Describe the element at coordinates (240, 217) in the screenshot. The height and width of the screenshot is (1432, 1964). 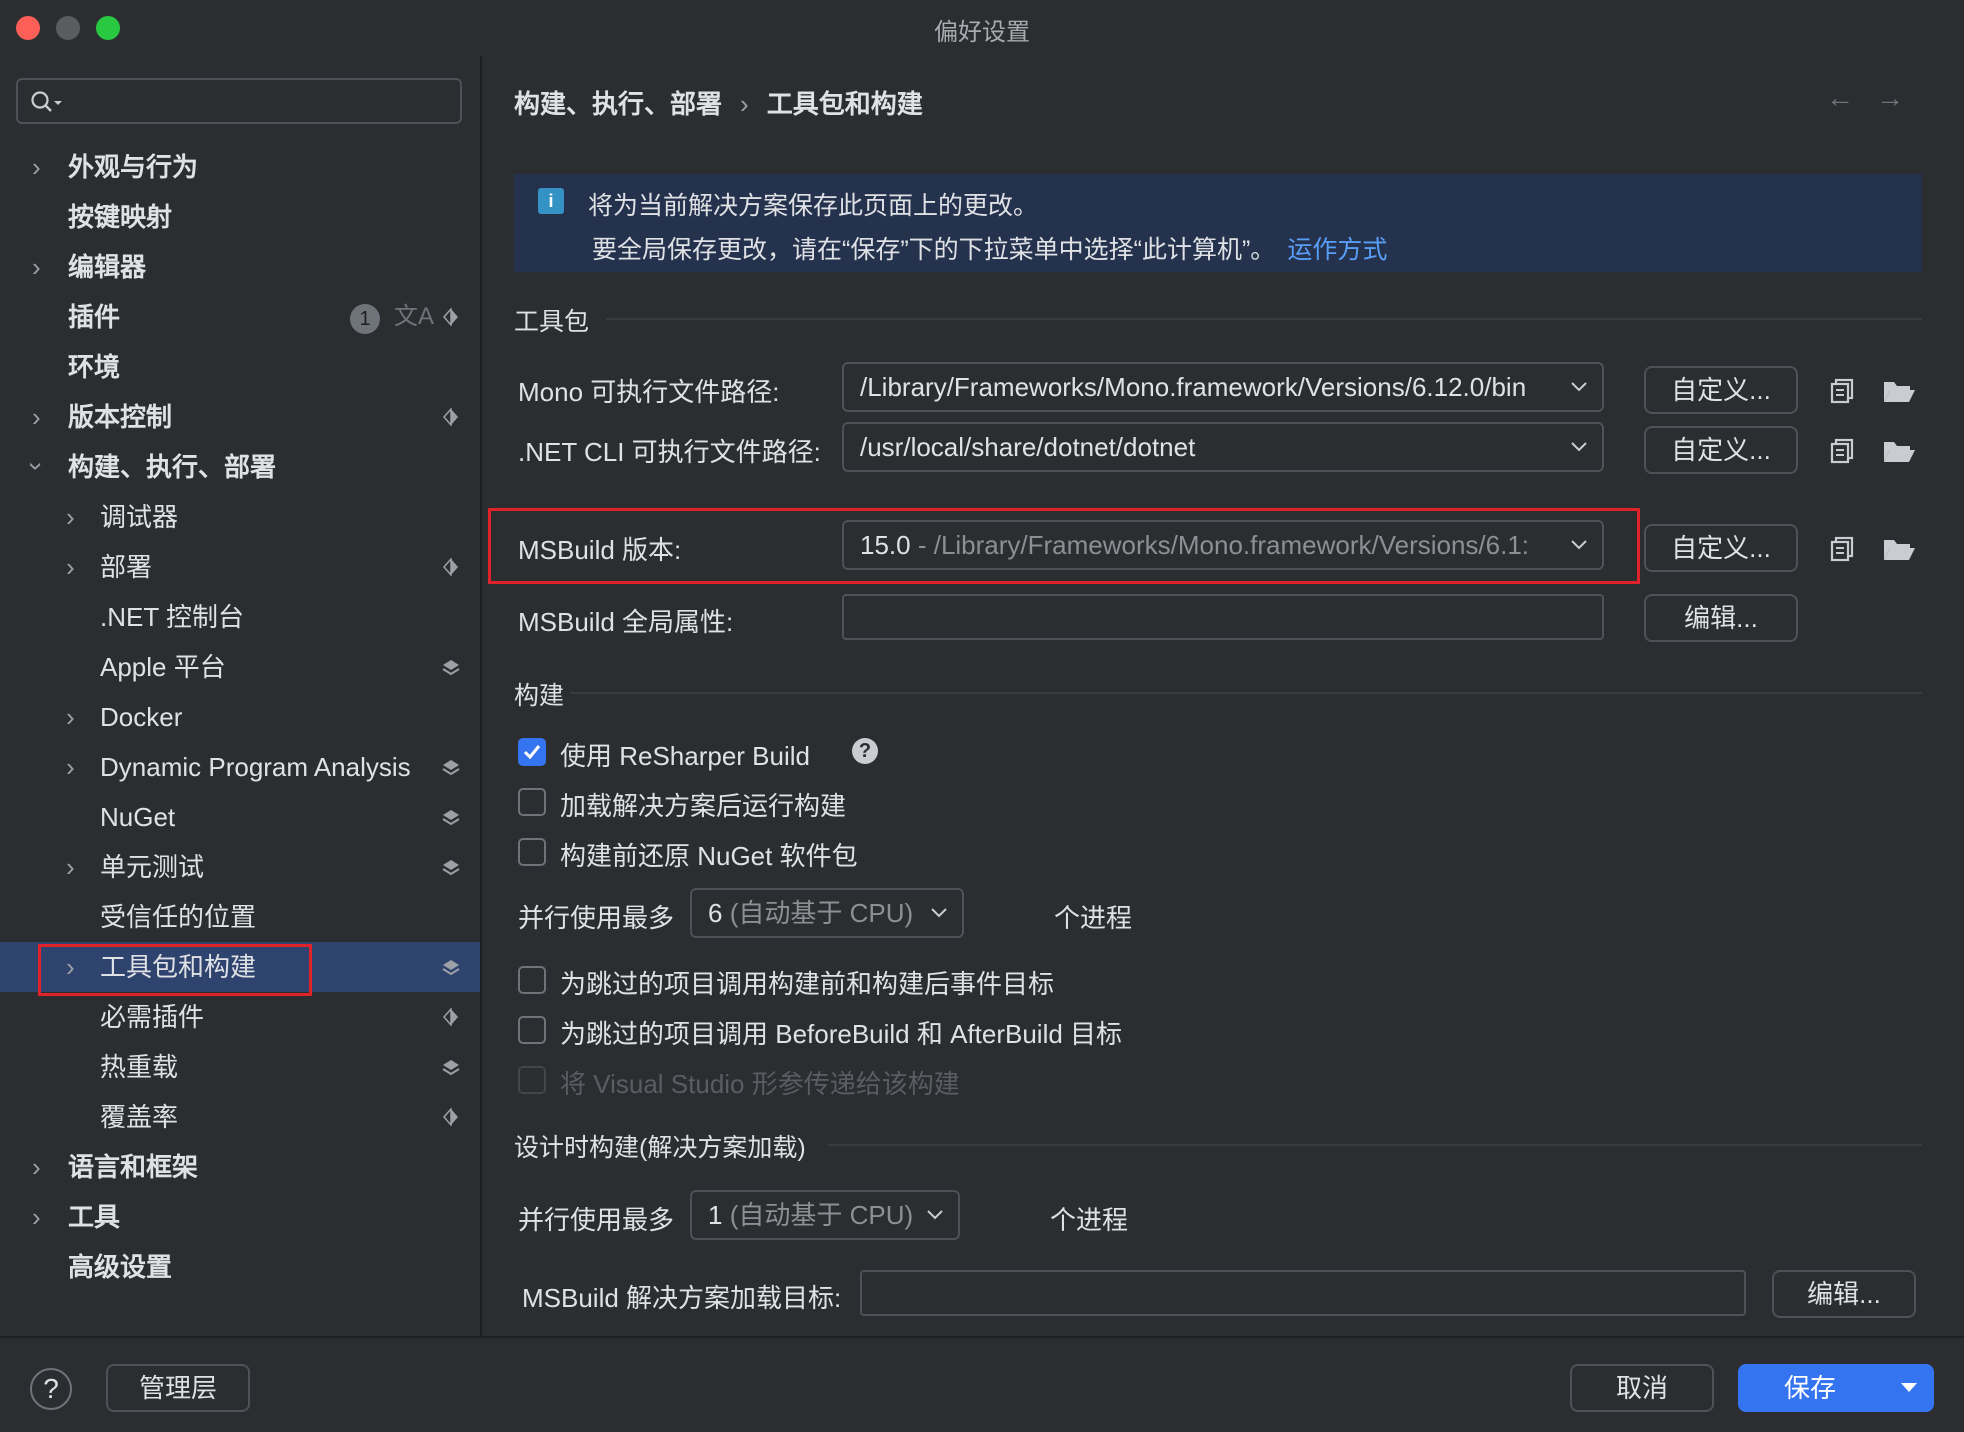
I see `sidebar-item-keymap: 按键映射` at that location.